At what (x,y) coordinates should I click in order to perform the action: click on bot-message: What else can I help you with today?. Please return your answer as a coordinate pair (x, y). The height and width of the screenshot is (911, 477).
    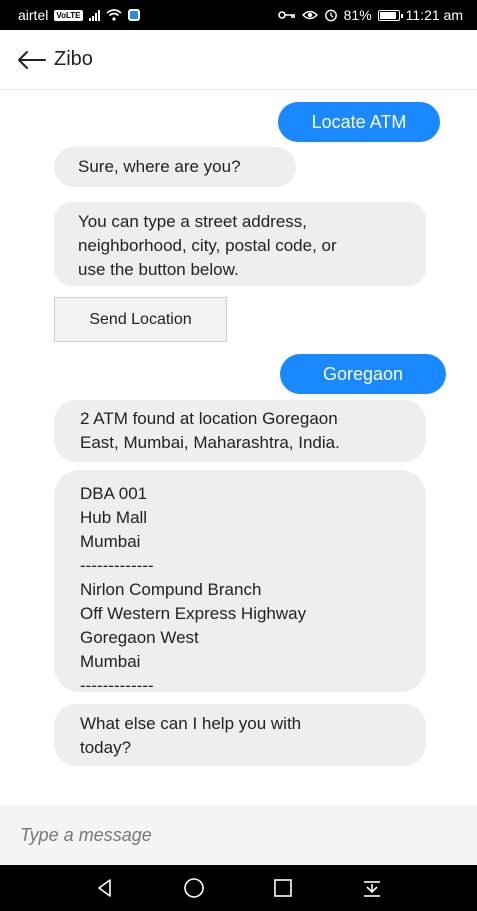
    Looking at the image, I should click on (240, 735).